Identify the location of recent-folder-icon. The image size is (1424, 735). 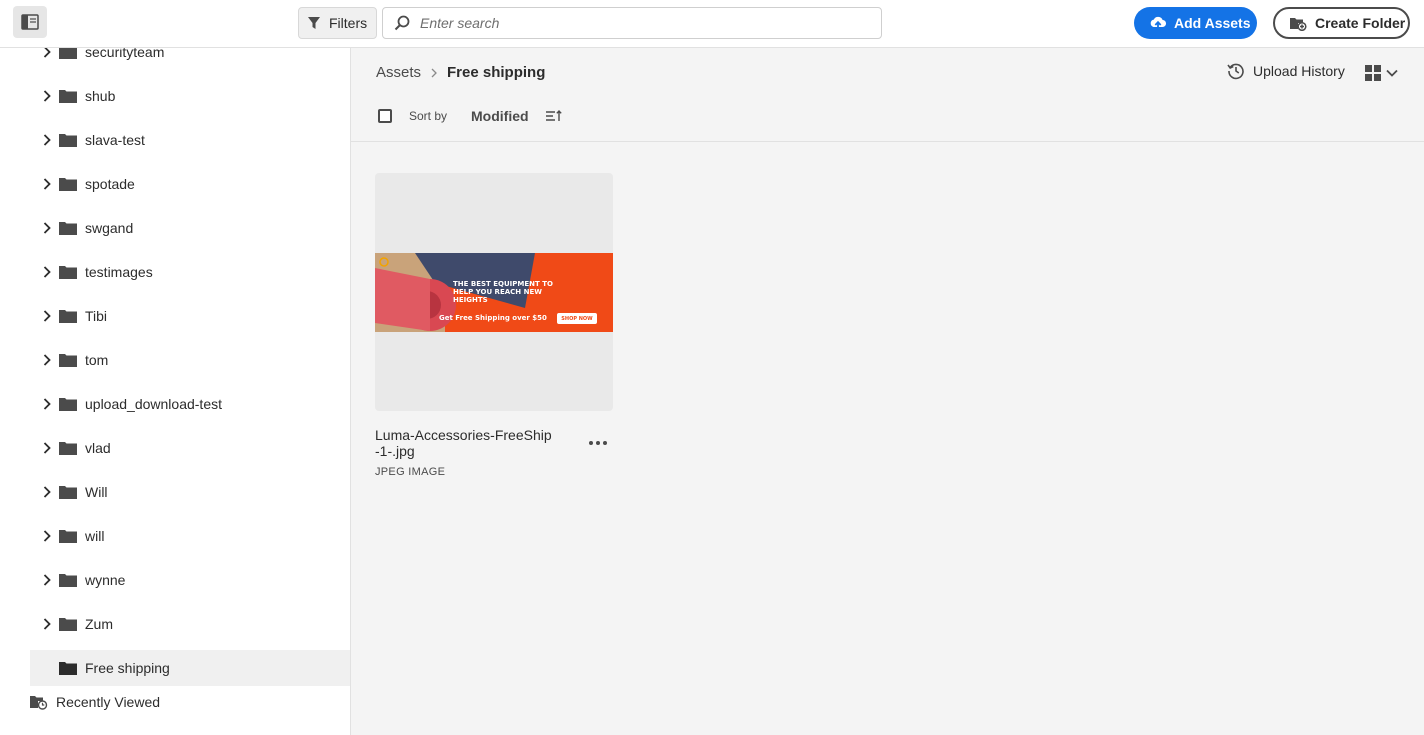
(39, 703).